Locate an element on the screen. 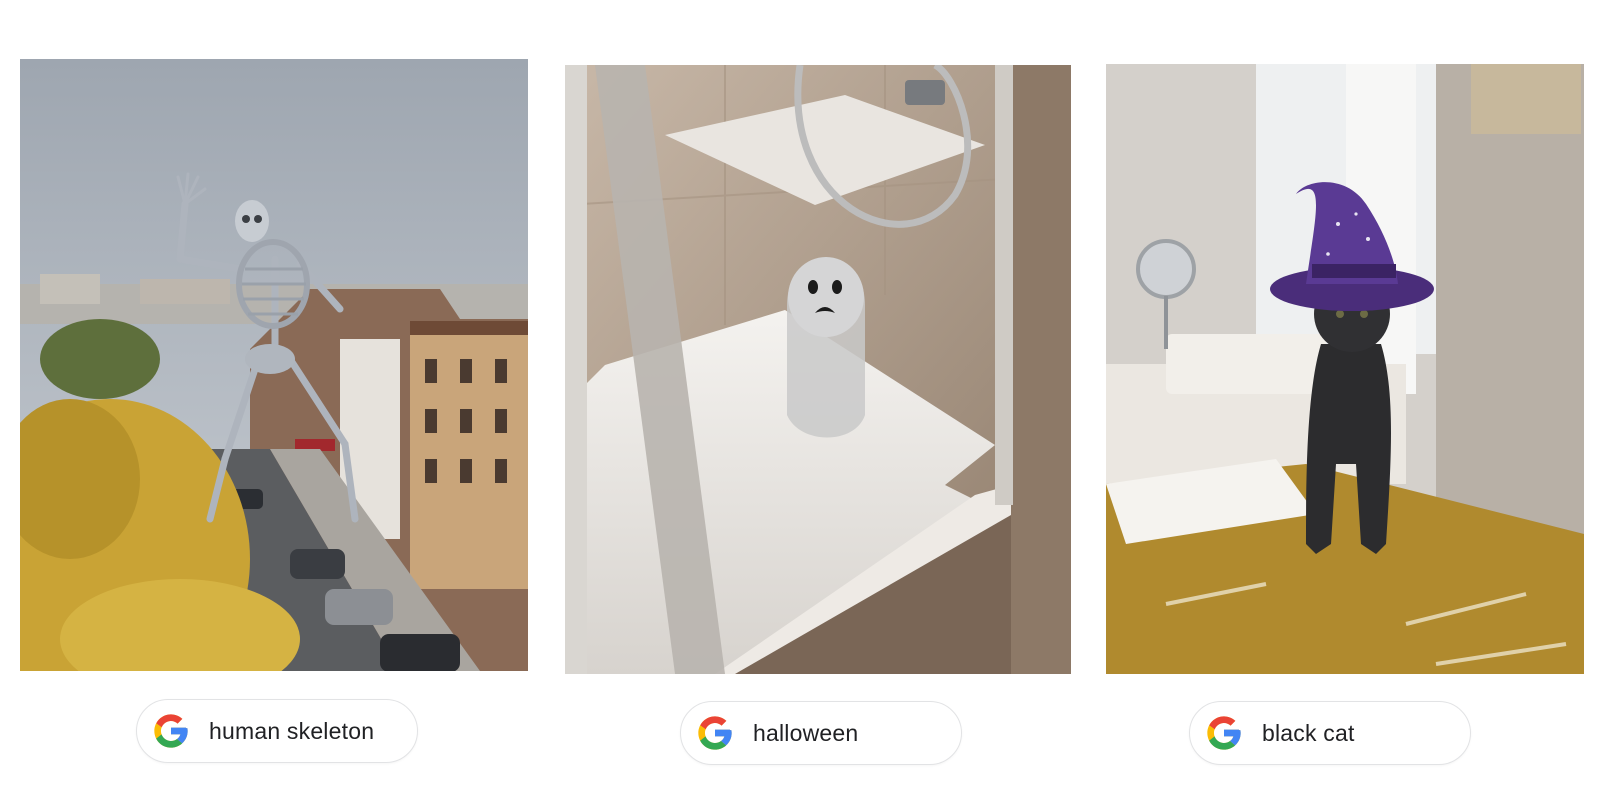 Image resolution: width=1600 pixels, height=800 pixels. search-chip-black-cat: black cat is located at coordinates (1330, 733).